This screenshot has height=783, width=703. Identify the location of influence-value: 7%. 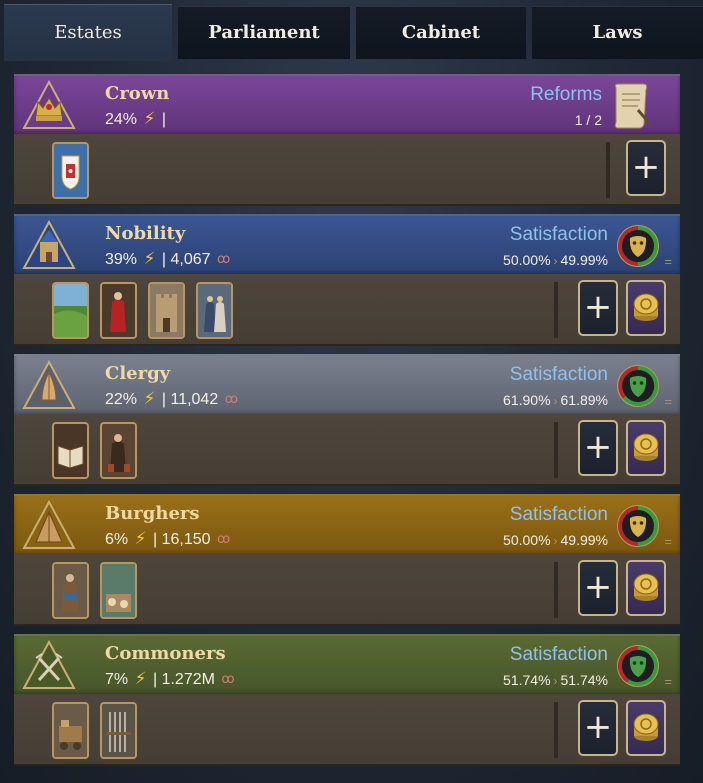
(117, 679).